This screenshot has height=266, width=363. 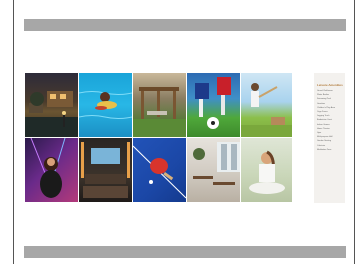 I want to click on clubhouse-illustration, so click(x=51, y=114).